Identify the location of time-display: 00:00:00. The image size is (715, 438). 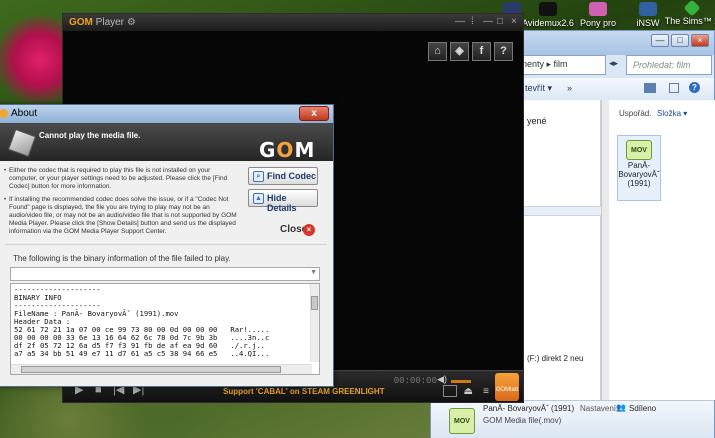
(415, 381).